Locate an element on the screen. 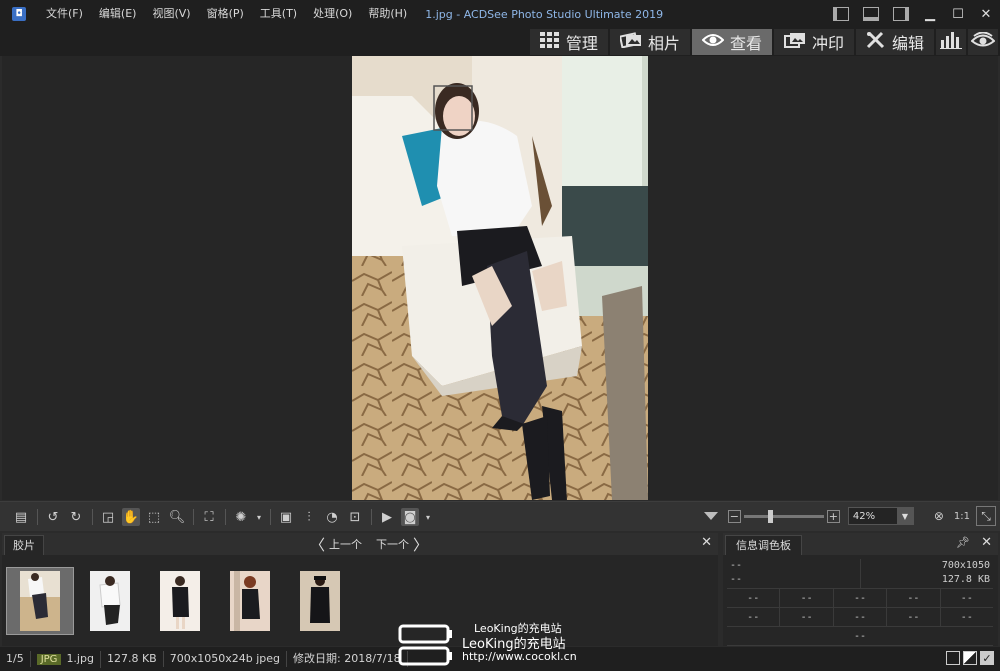 The image size is (1000, 671). rotate-left-icon: ↺ is located at coordinates (53, 517).